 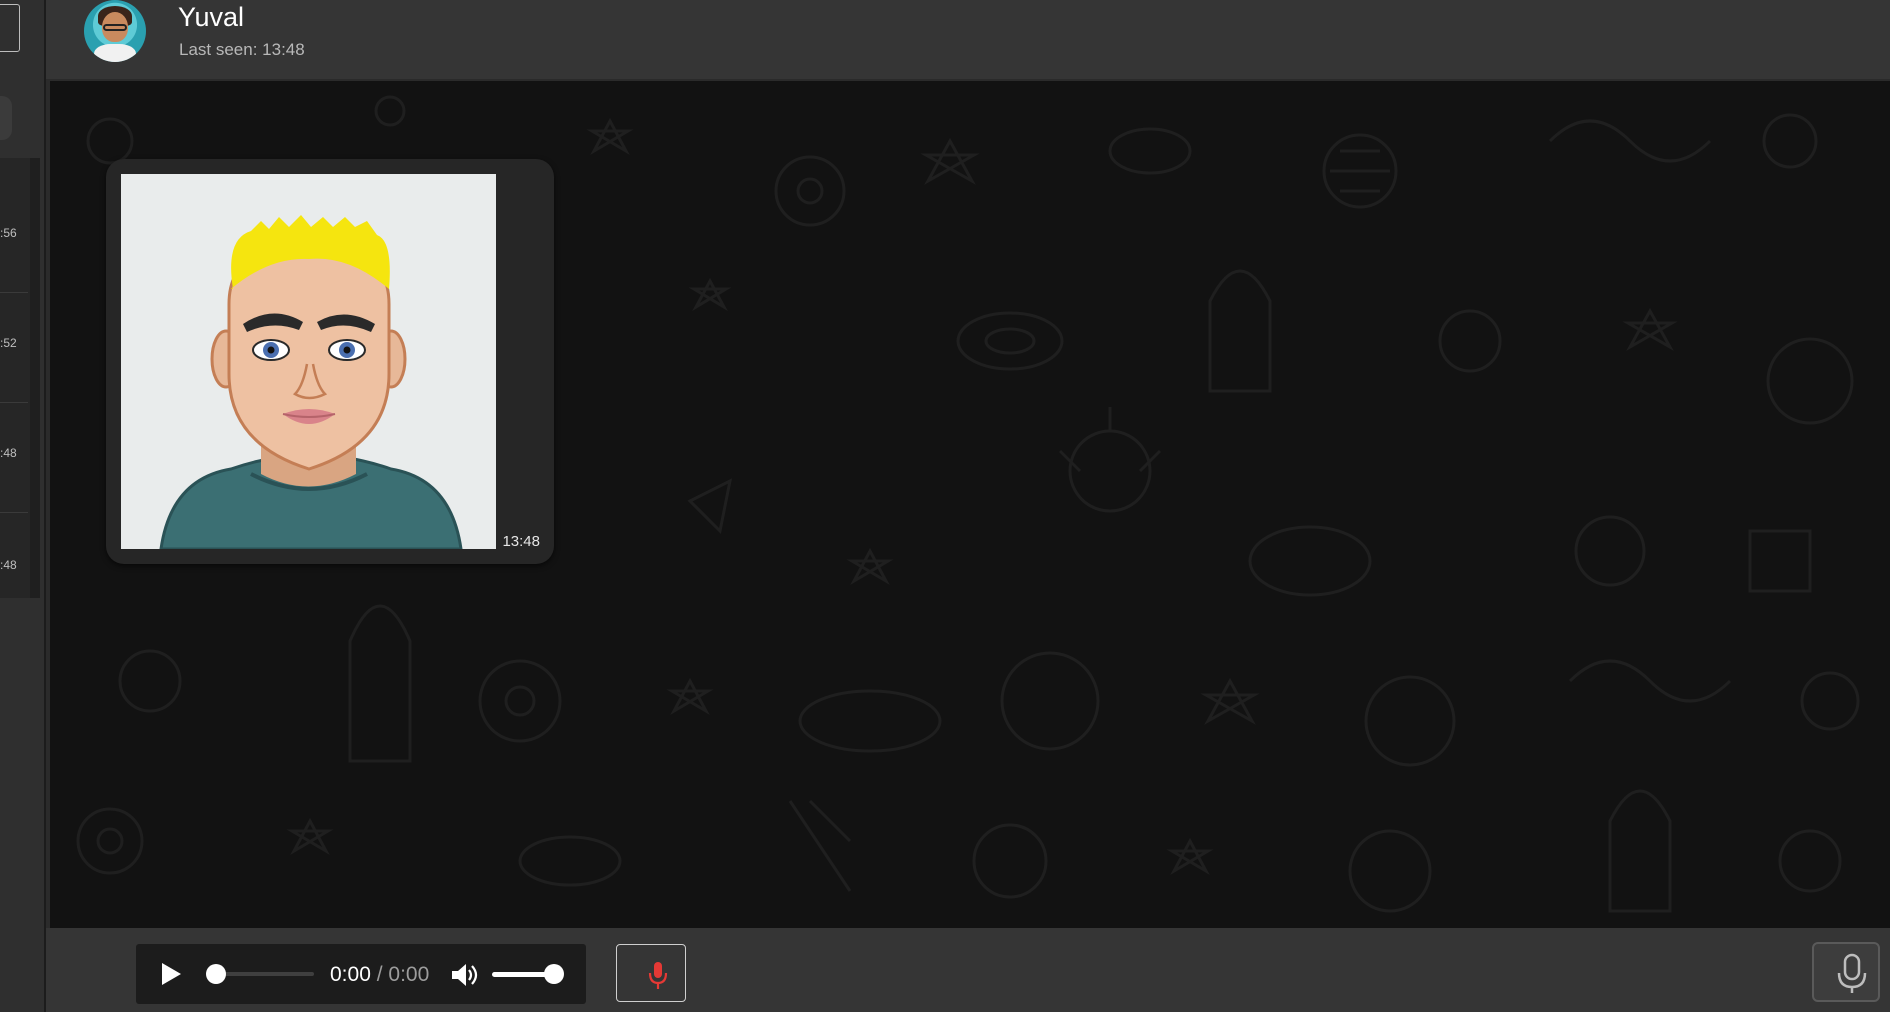 What do you see at coordinates (6, 118) in the screenshot?
I see `sidebar-search-input` at bounding box center [6, 118].